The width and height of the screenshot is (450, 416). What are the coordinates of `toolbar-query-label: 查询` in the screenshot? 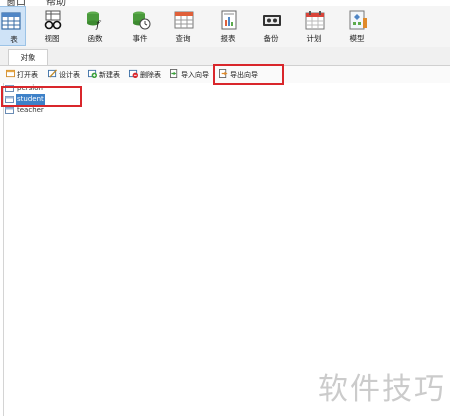 It's located at (183, 38).